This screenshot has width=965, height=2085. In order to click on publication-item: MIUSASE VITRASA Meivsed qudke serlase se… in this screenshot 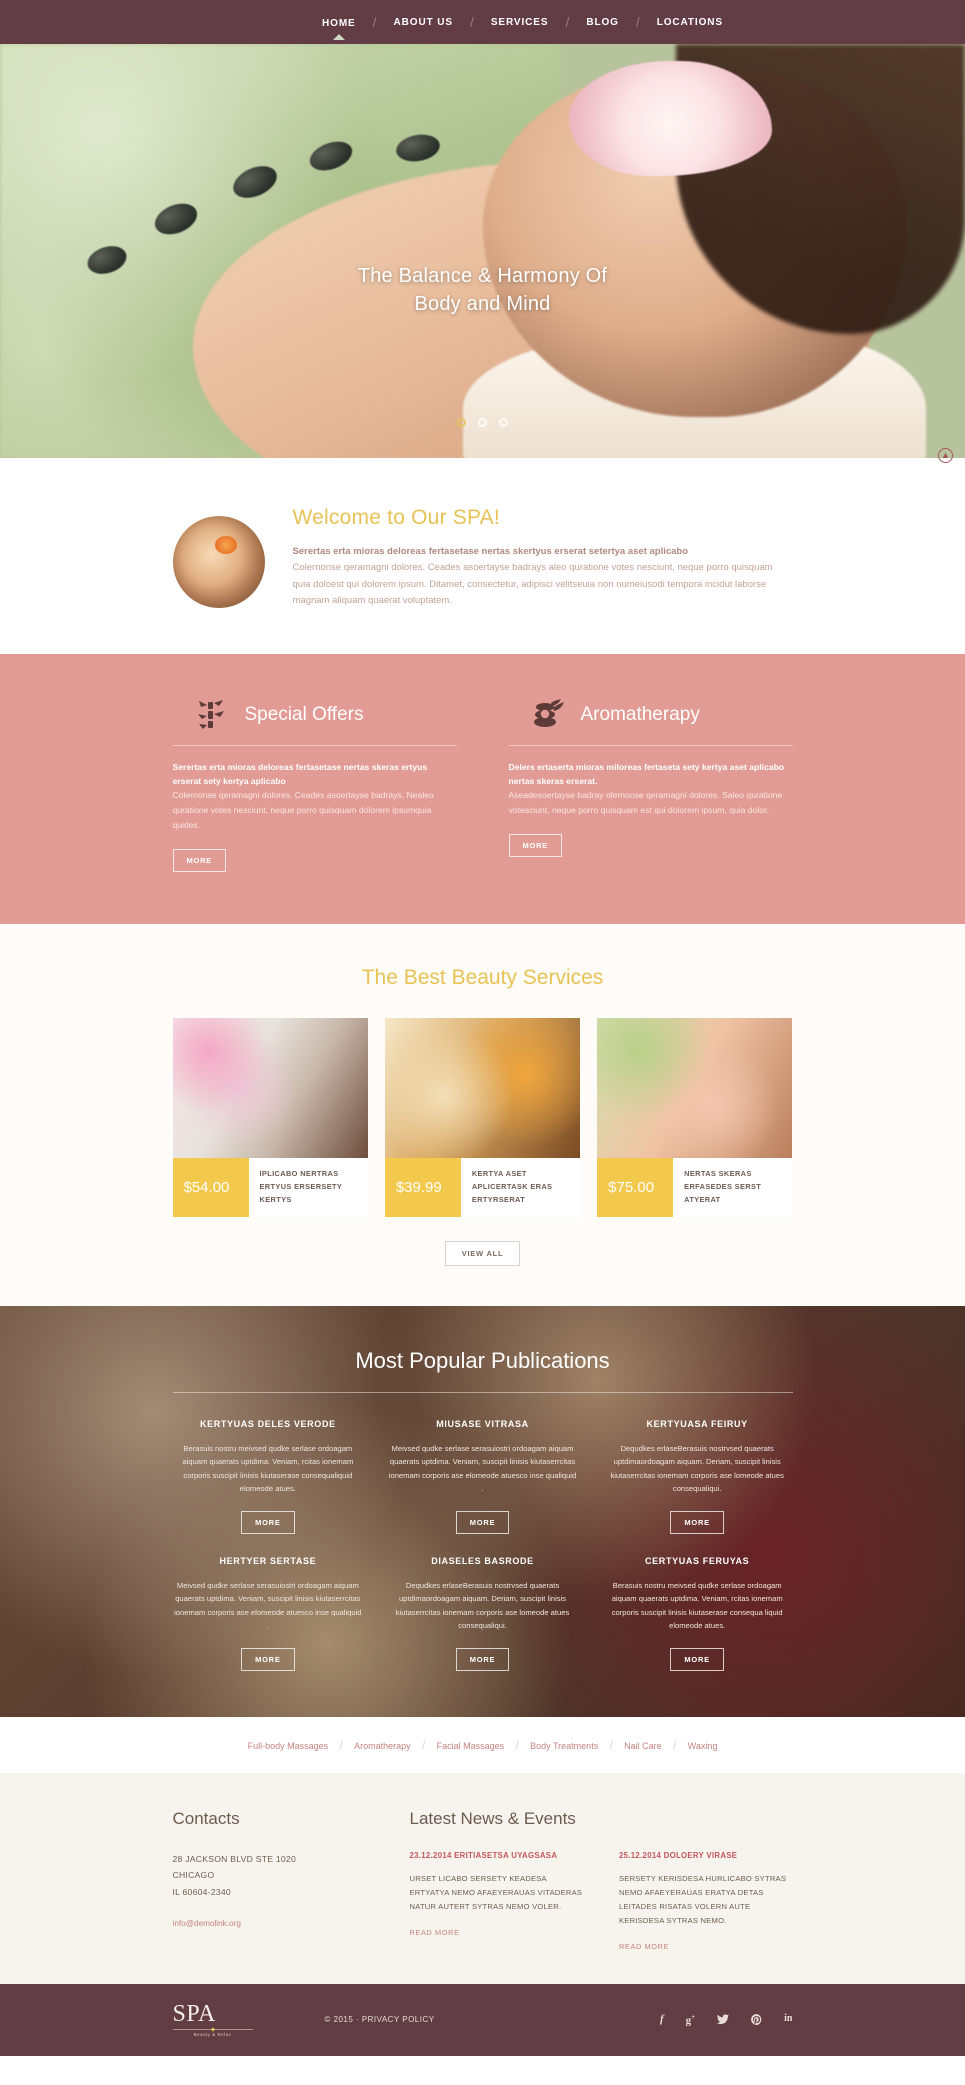, I will do `click(482, 1476)`.